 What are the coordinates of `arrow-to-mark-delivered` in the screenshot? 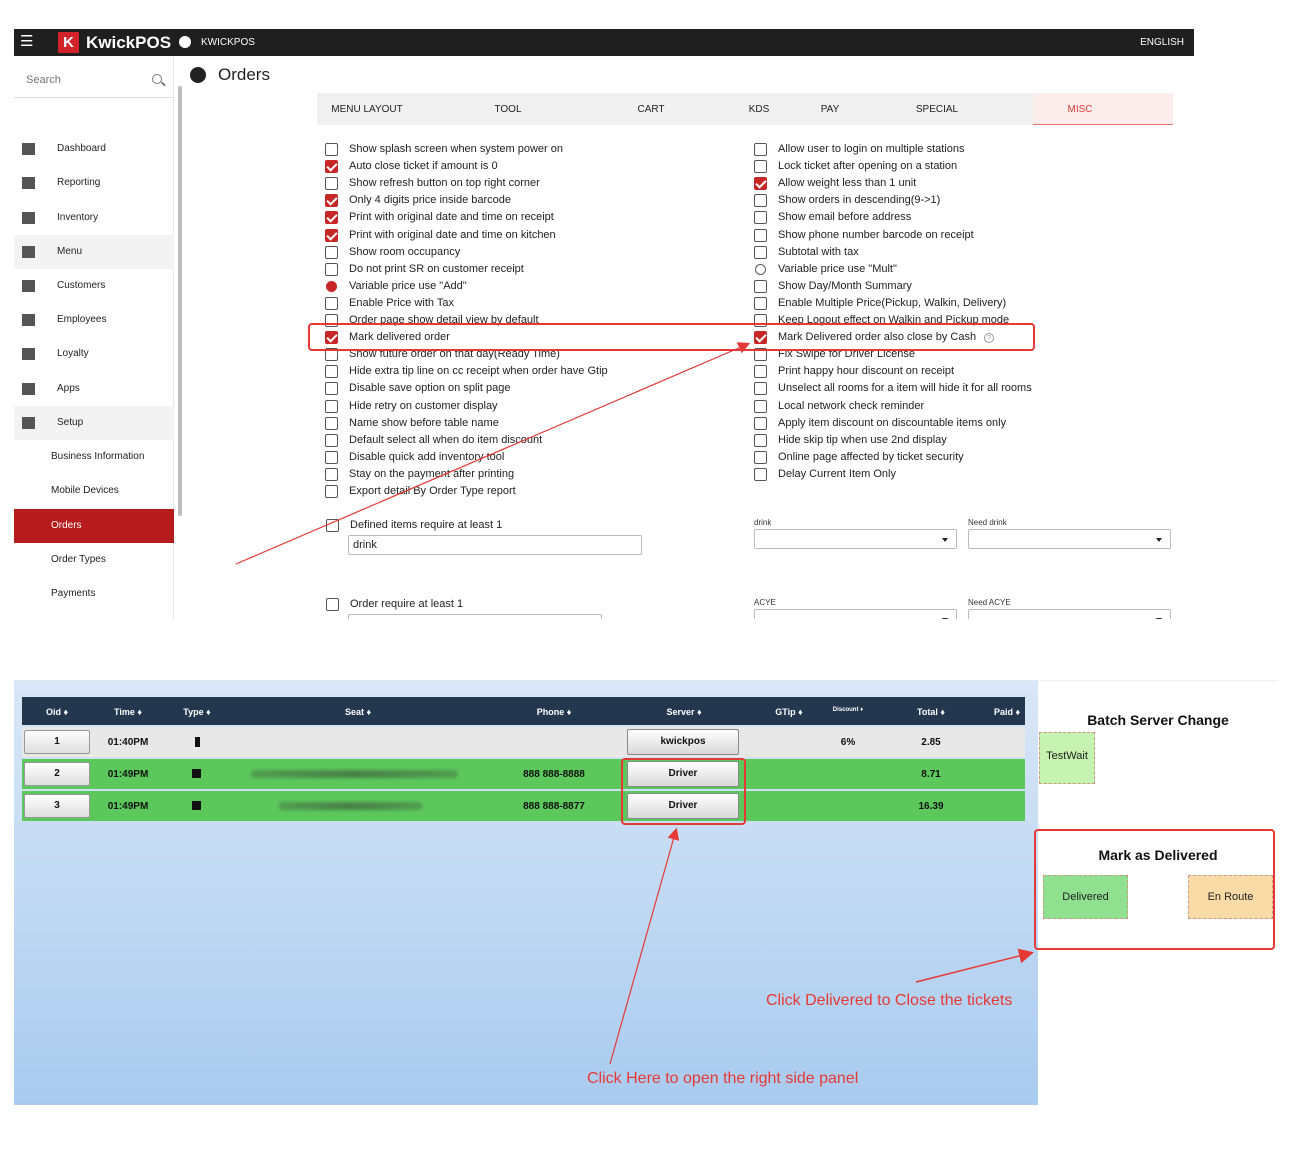 It's located at (974, 965).